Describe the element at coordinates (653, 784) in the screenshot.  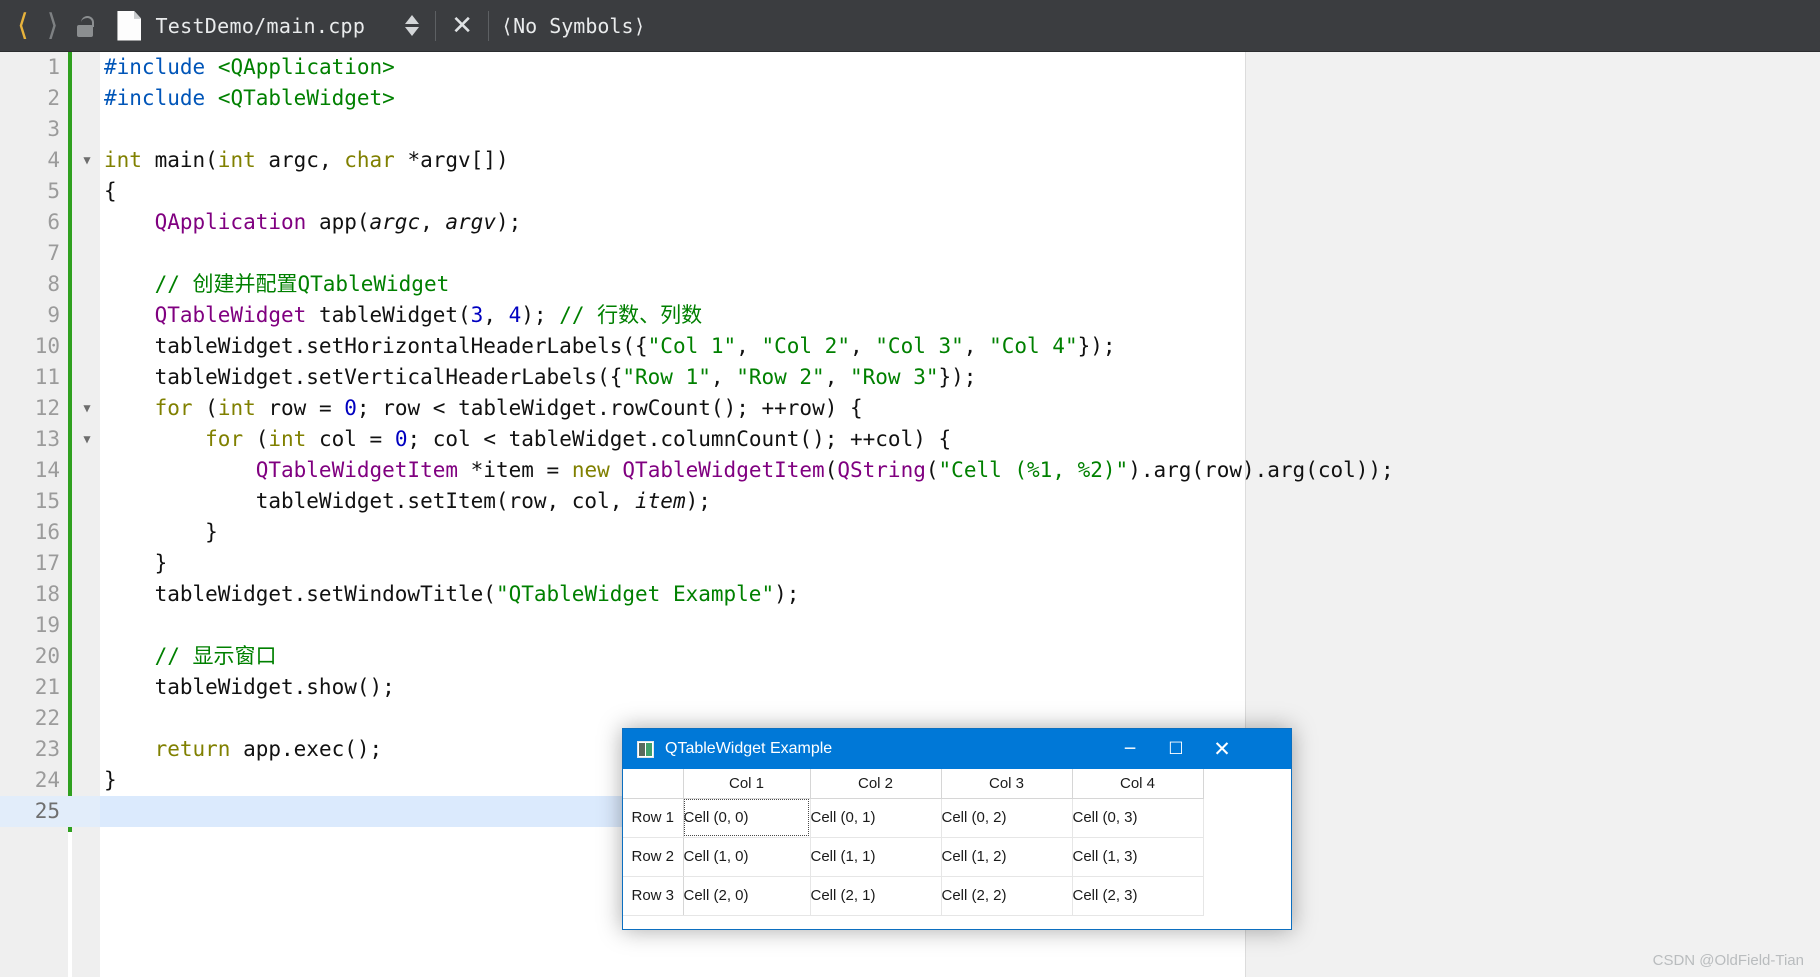
I see `table-corner-button` at that location.